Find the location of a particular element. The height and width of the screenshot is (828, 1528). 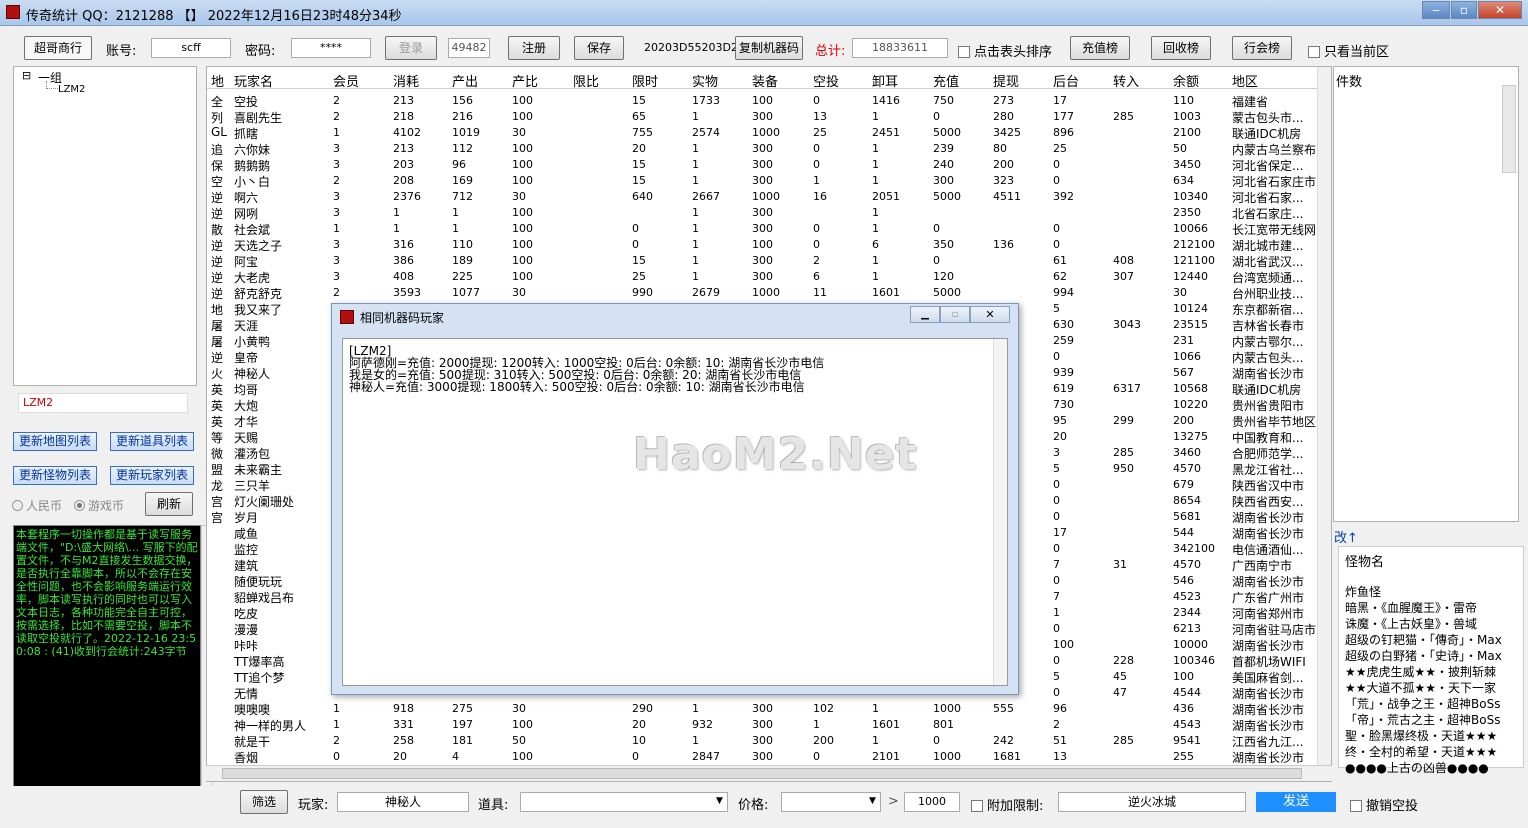

refresh-button: 刷新 is located at coordinates (169, 504).